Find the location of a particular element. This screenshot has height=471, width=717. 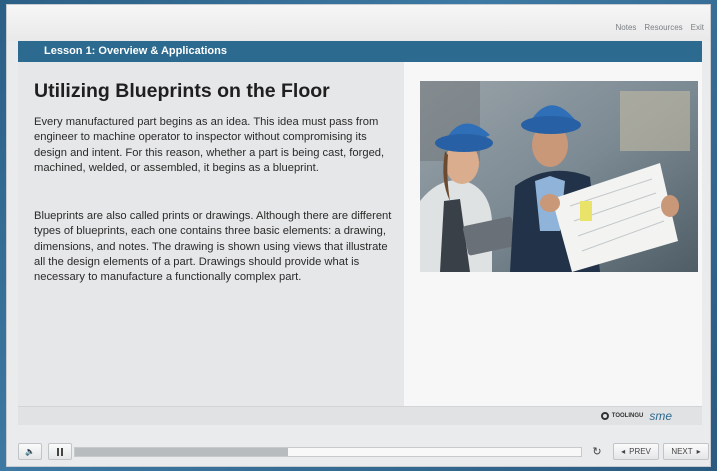

sme-logo: sme is located at coordinates (660, 416).